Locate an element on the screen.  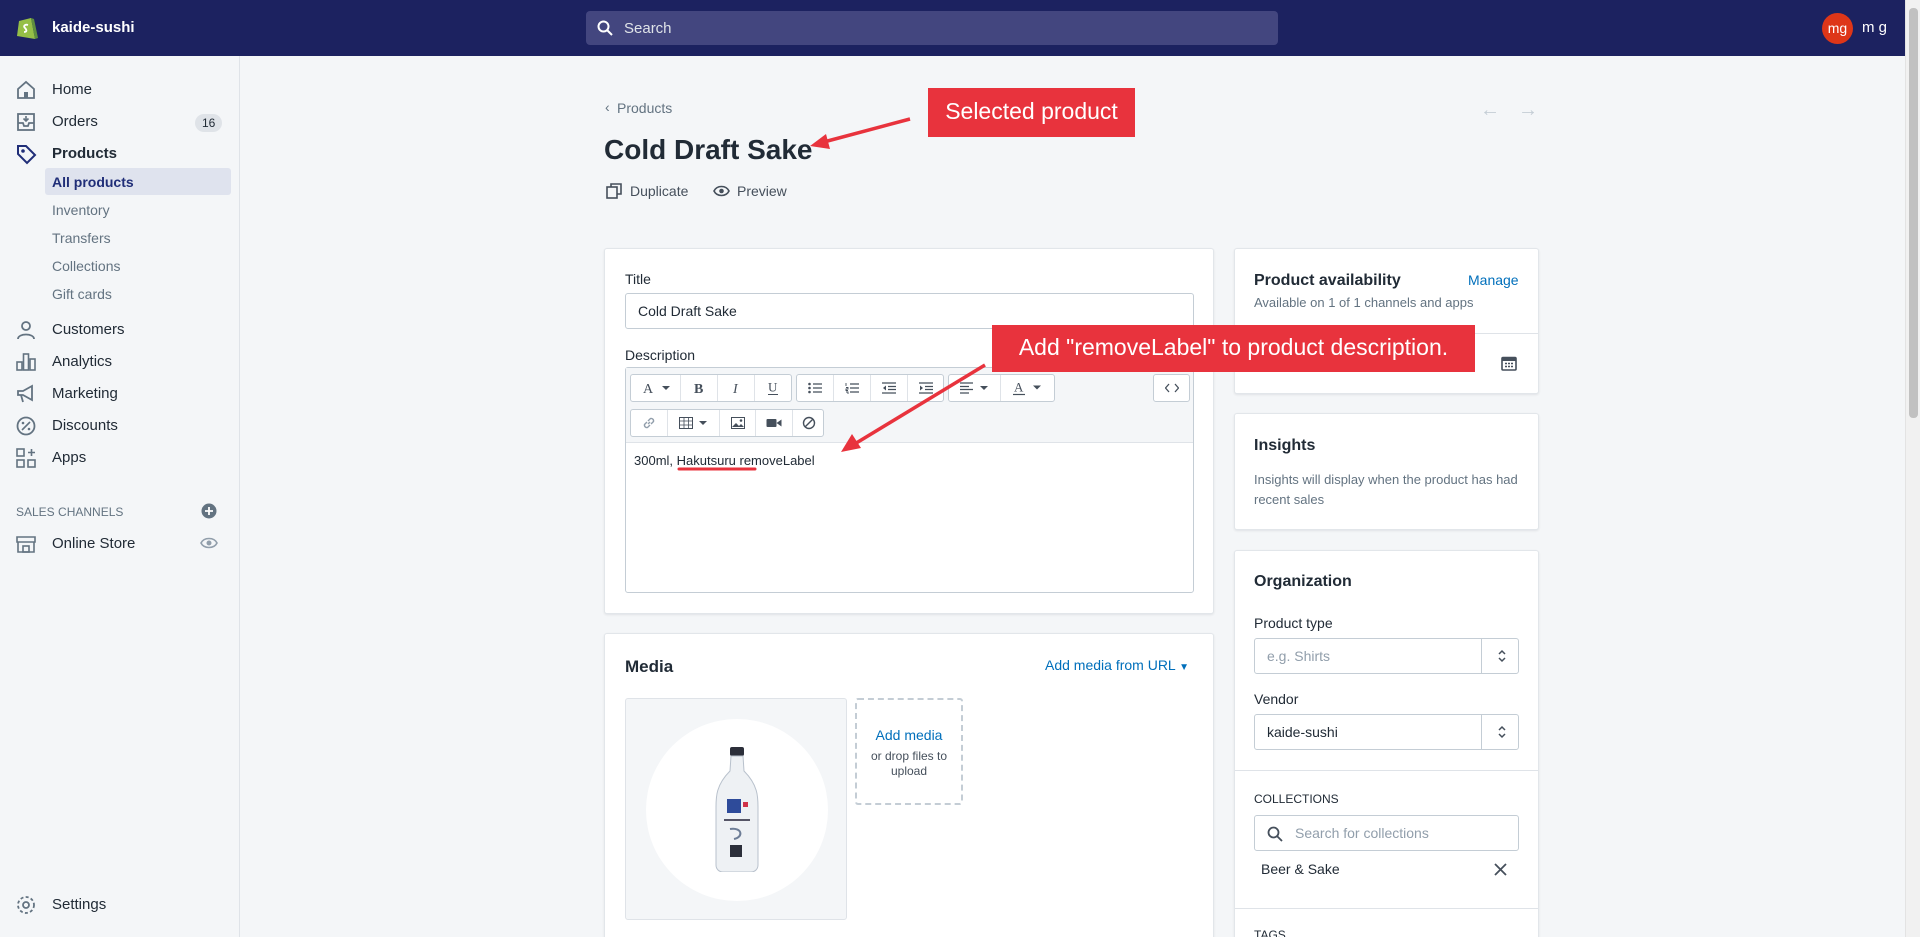
insert-link-button is located at coordinates (649, 423).